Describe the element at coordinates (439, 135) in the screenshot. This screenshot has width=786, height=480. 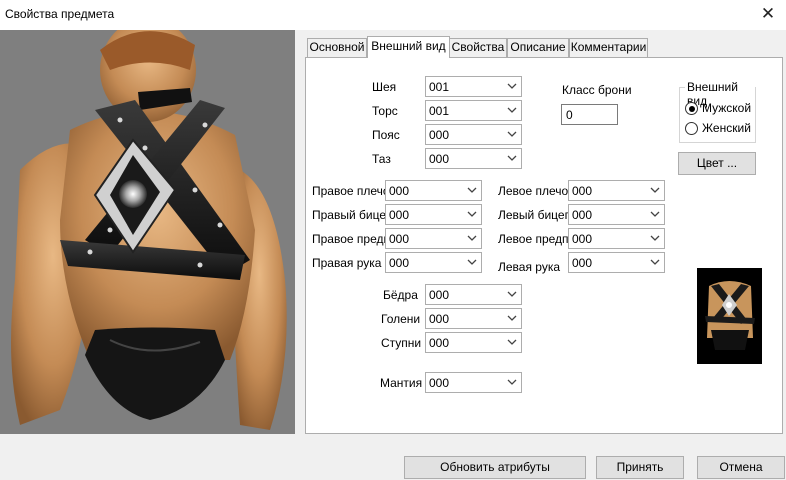
I see `belt-value: 000` at that location.